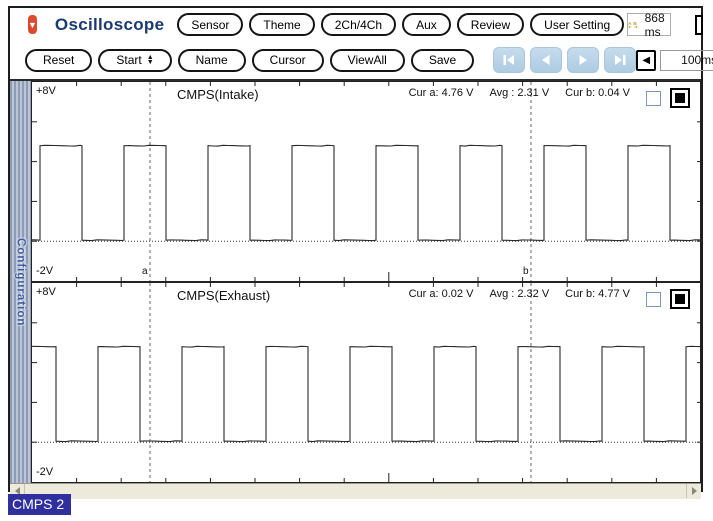 The image size is (713, 521). I want to click on configuration-tab-label: Configuration, so click(20, 282).